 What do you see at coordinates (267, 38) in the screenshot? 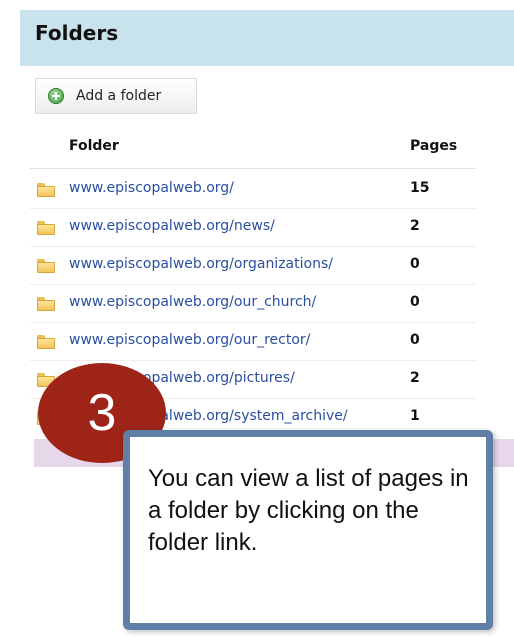
I see `panel-header: Folders` at bounding box center [267, 38].